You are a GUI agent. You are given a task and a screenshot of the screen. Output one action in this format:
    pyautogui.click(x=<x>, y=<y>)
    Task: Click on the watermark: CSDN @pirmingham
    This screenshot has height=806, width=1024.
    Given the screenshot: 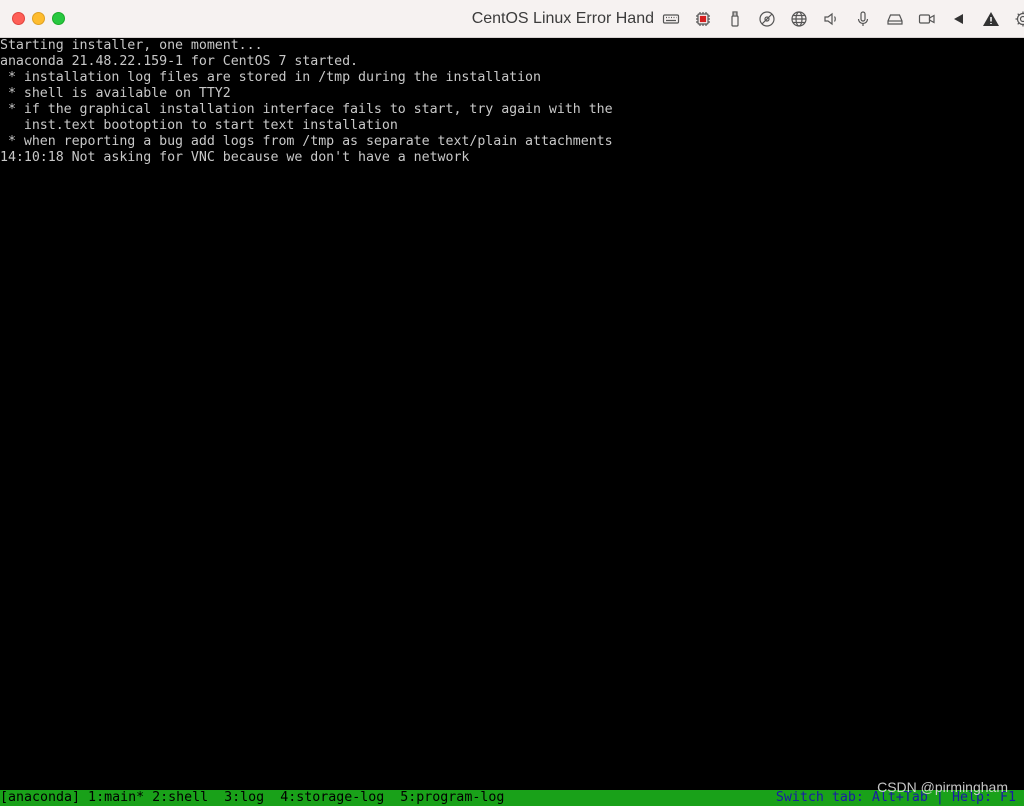 What is the action you would take?
    pyautogui.click(x=942, y=787)
    